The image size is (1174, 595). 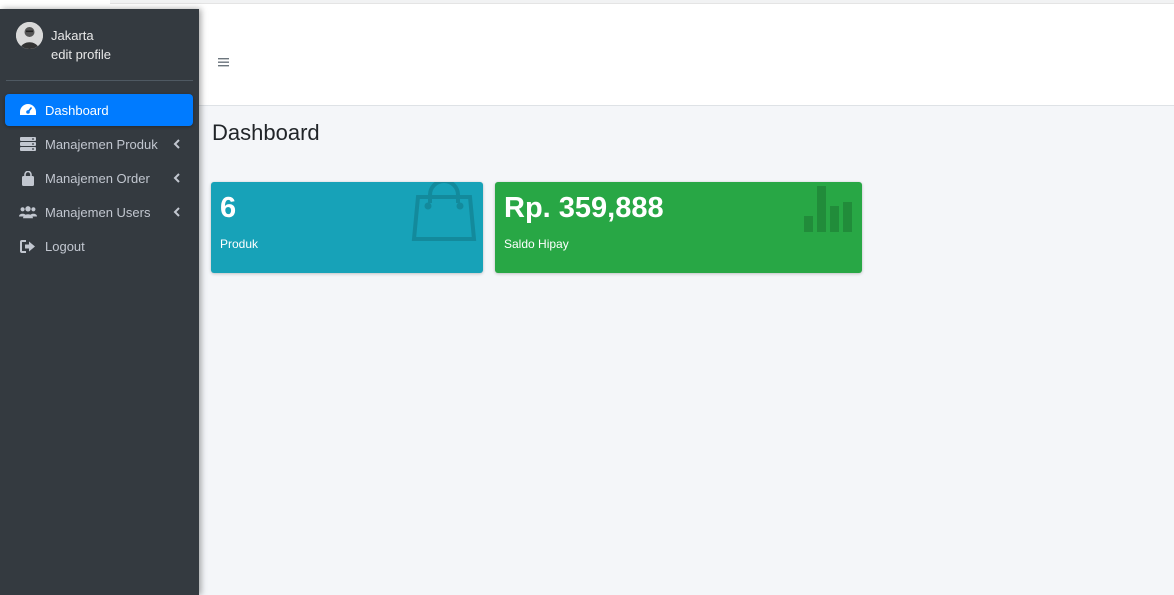 What do you see at coordinates (228, 208) in the screenshot?
I see `card-value: 6` at bounding box center [228, 208].